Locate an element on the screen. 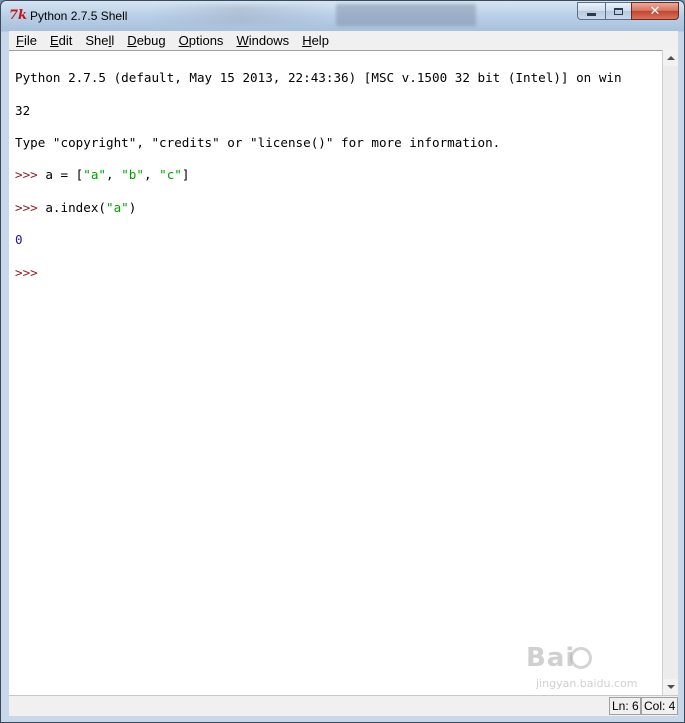 This screenshot has width=685, height=723. menu-file: File is located at coordinates (26, 40).